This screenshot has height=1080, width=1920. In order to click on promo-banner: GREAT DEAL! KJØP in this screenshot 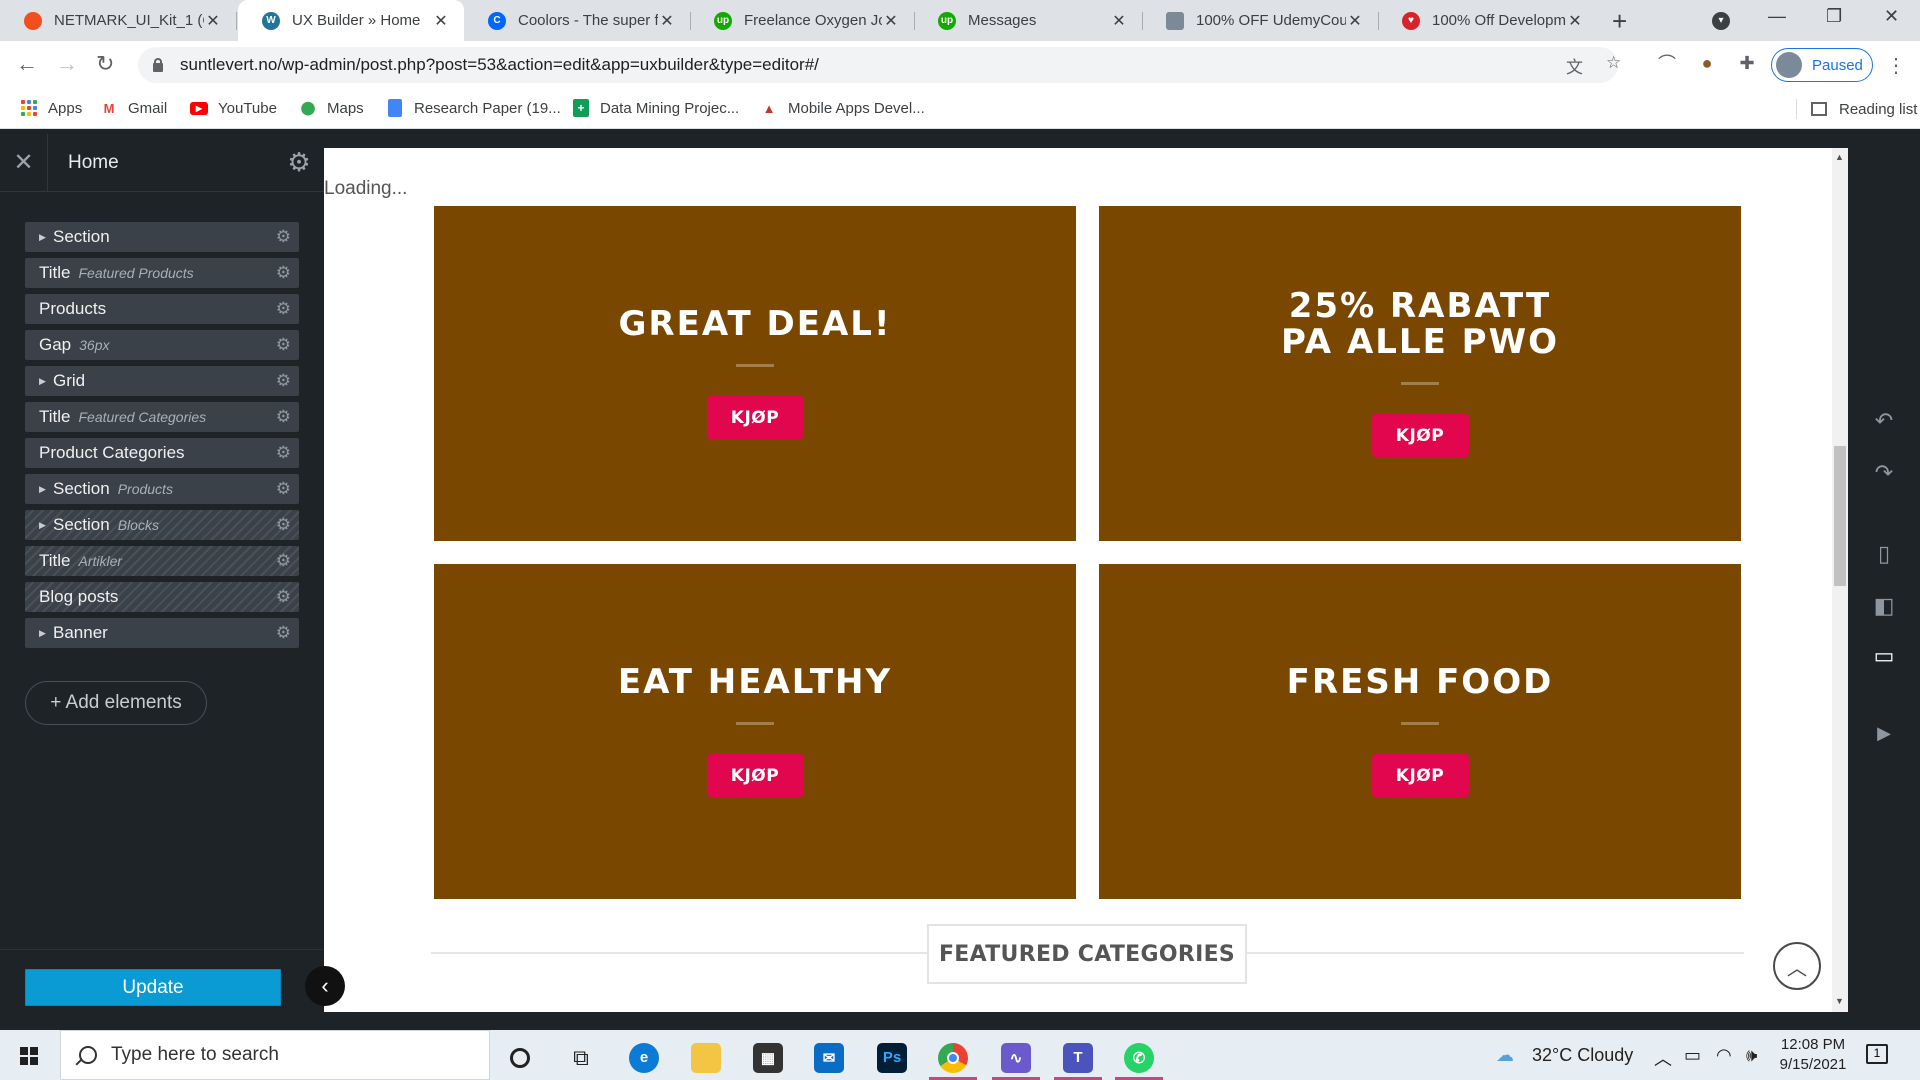, I will do `click(755, 373)`.